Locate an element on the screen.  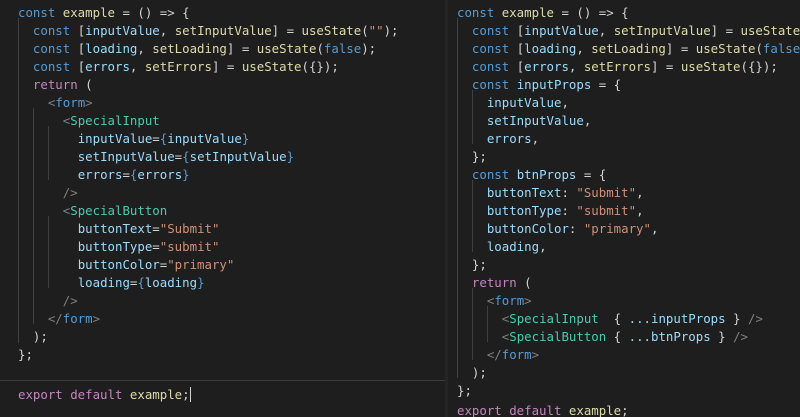
code-line: buttonText: "Submit", is located at coordinates (550, 193).